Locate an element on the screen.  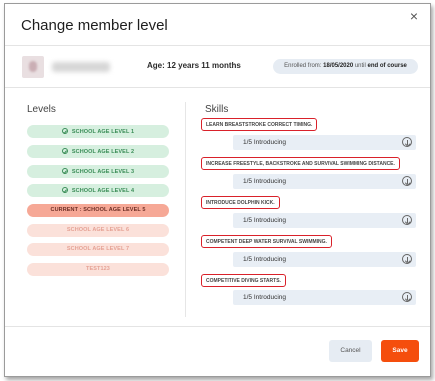
skill-label: LEARN BREASTSTROKE CORRECT TIMING. is located at coordinates (259, 124).